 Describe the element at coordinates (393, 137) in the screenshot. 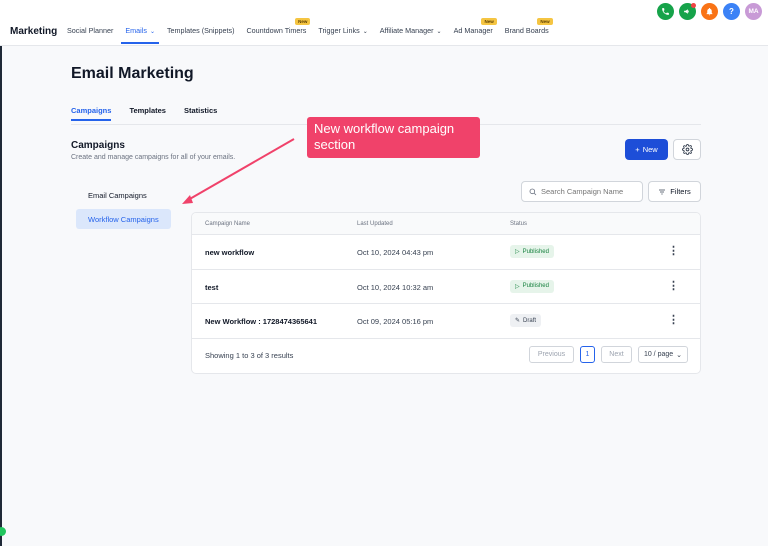

I see `annotation-callout: New workflow campaign section` at that location.